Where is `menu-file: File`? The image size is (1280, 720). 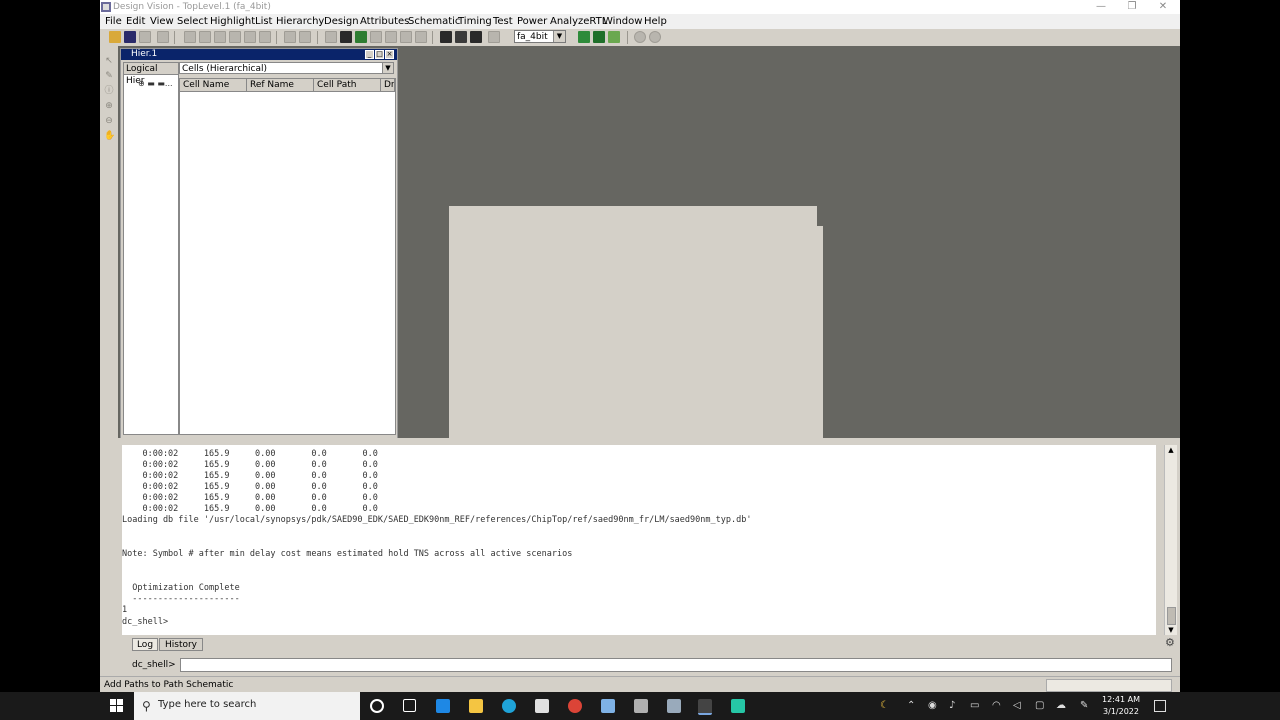 menu-file: File is located at coordinates (113, 21).